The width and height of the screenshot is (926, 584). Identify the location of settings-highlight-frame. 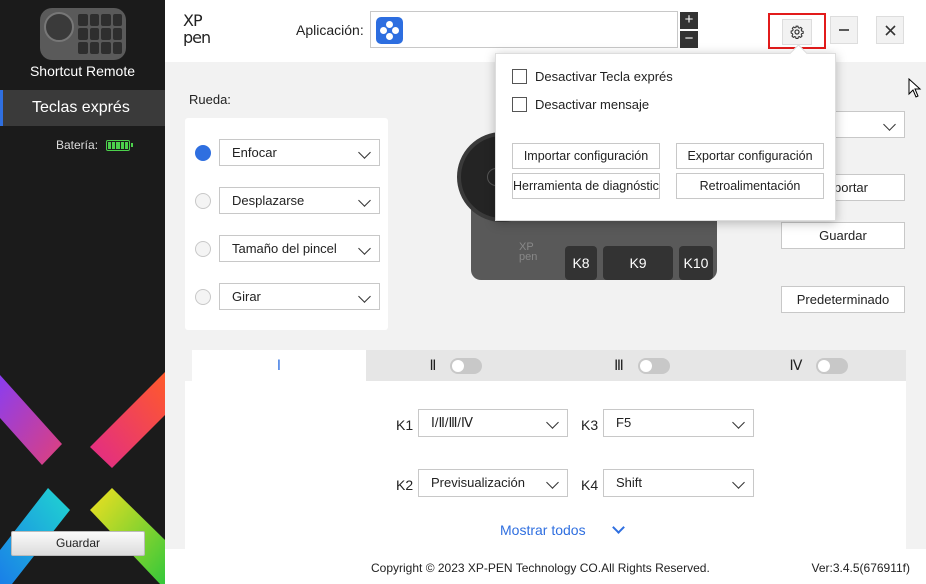
(797, 31).